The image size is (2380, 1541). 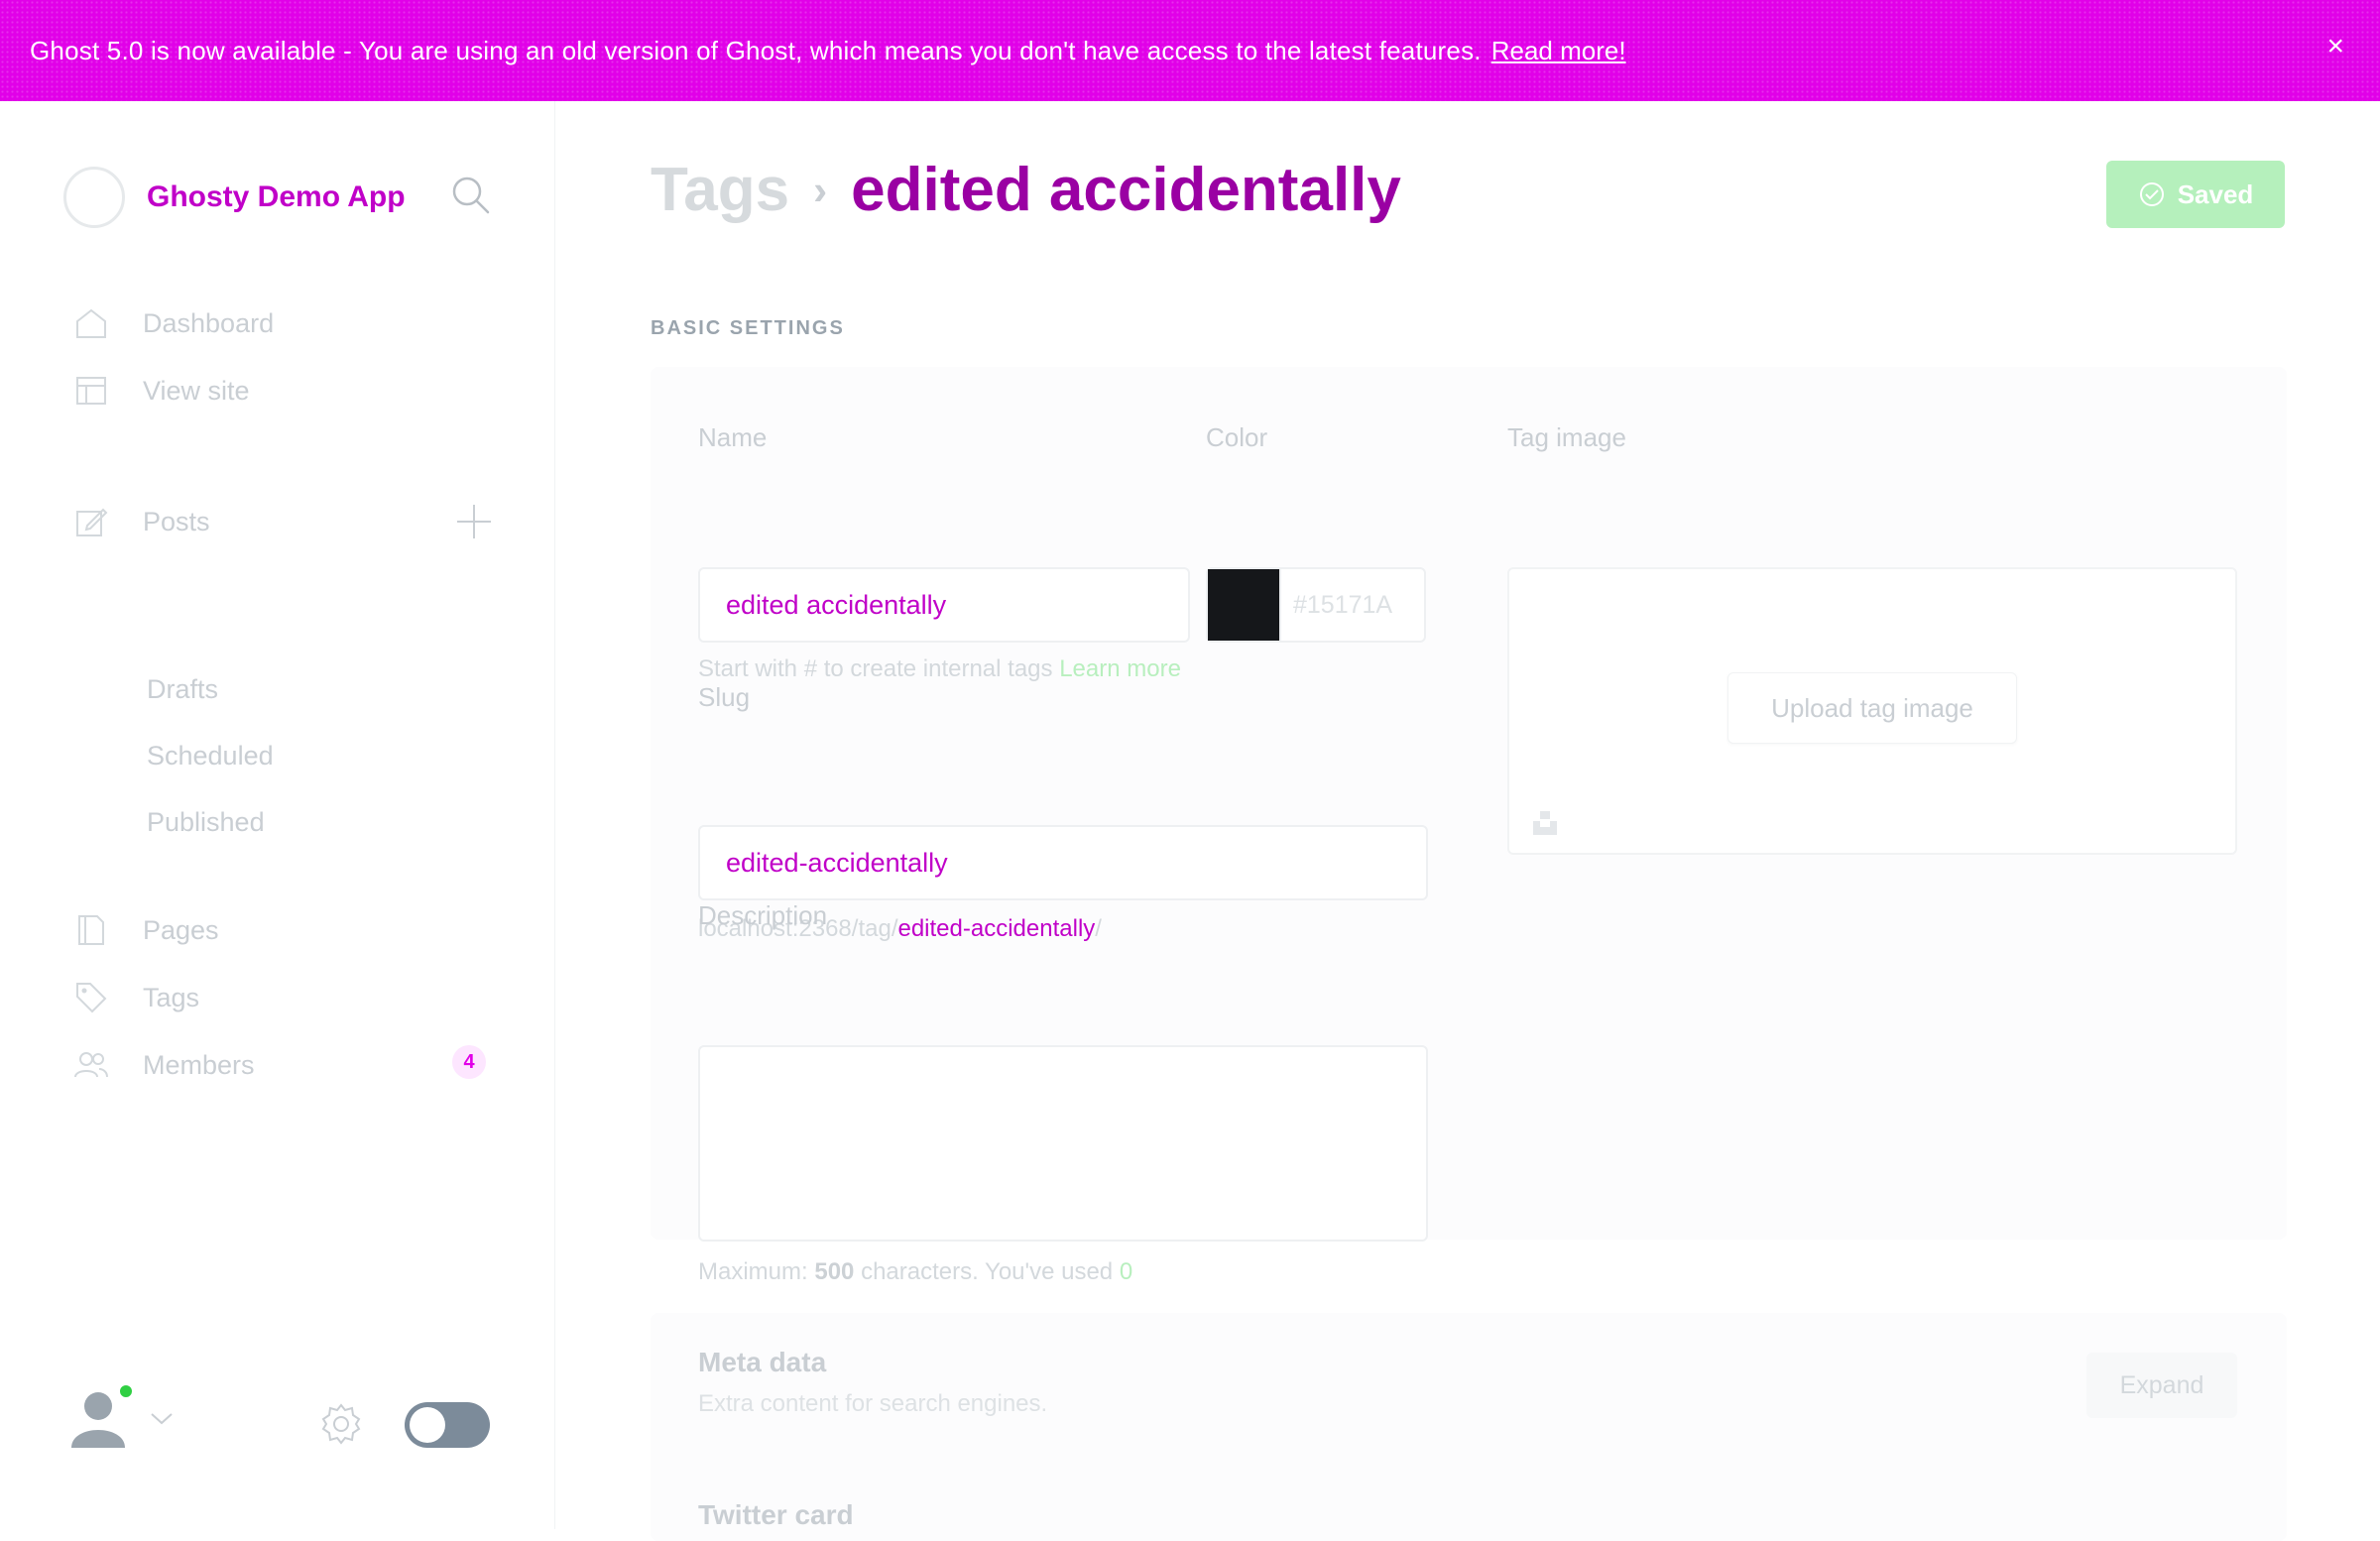 I want to click on meta-data-expand-button: Expand, so click(x=2161, y=1385).